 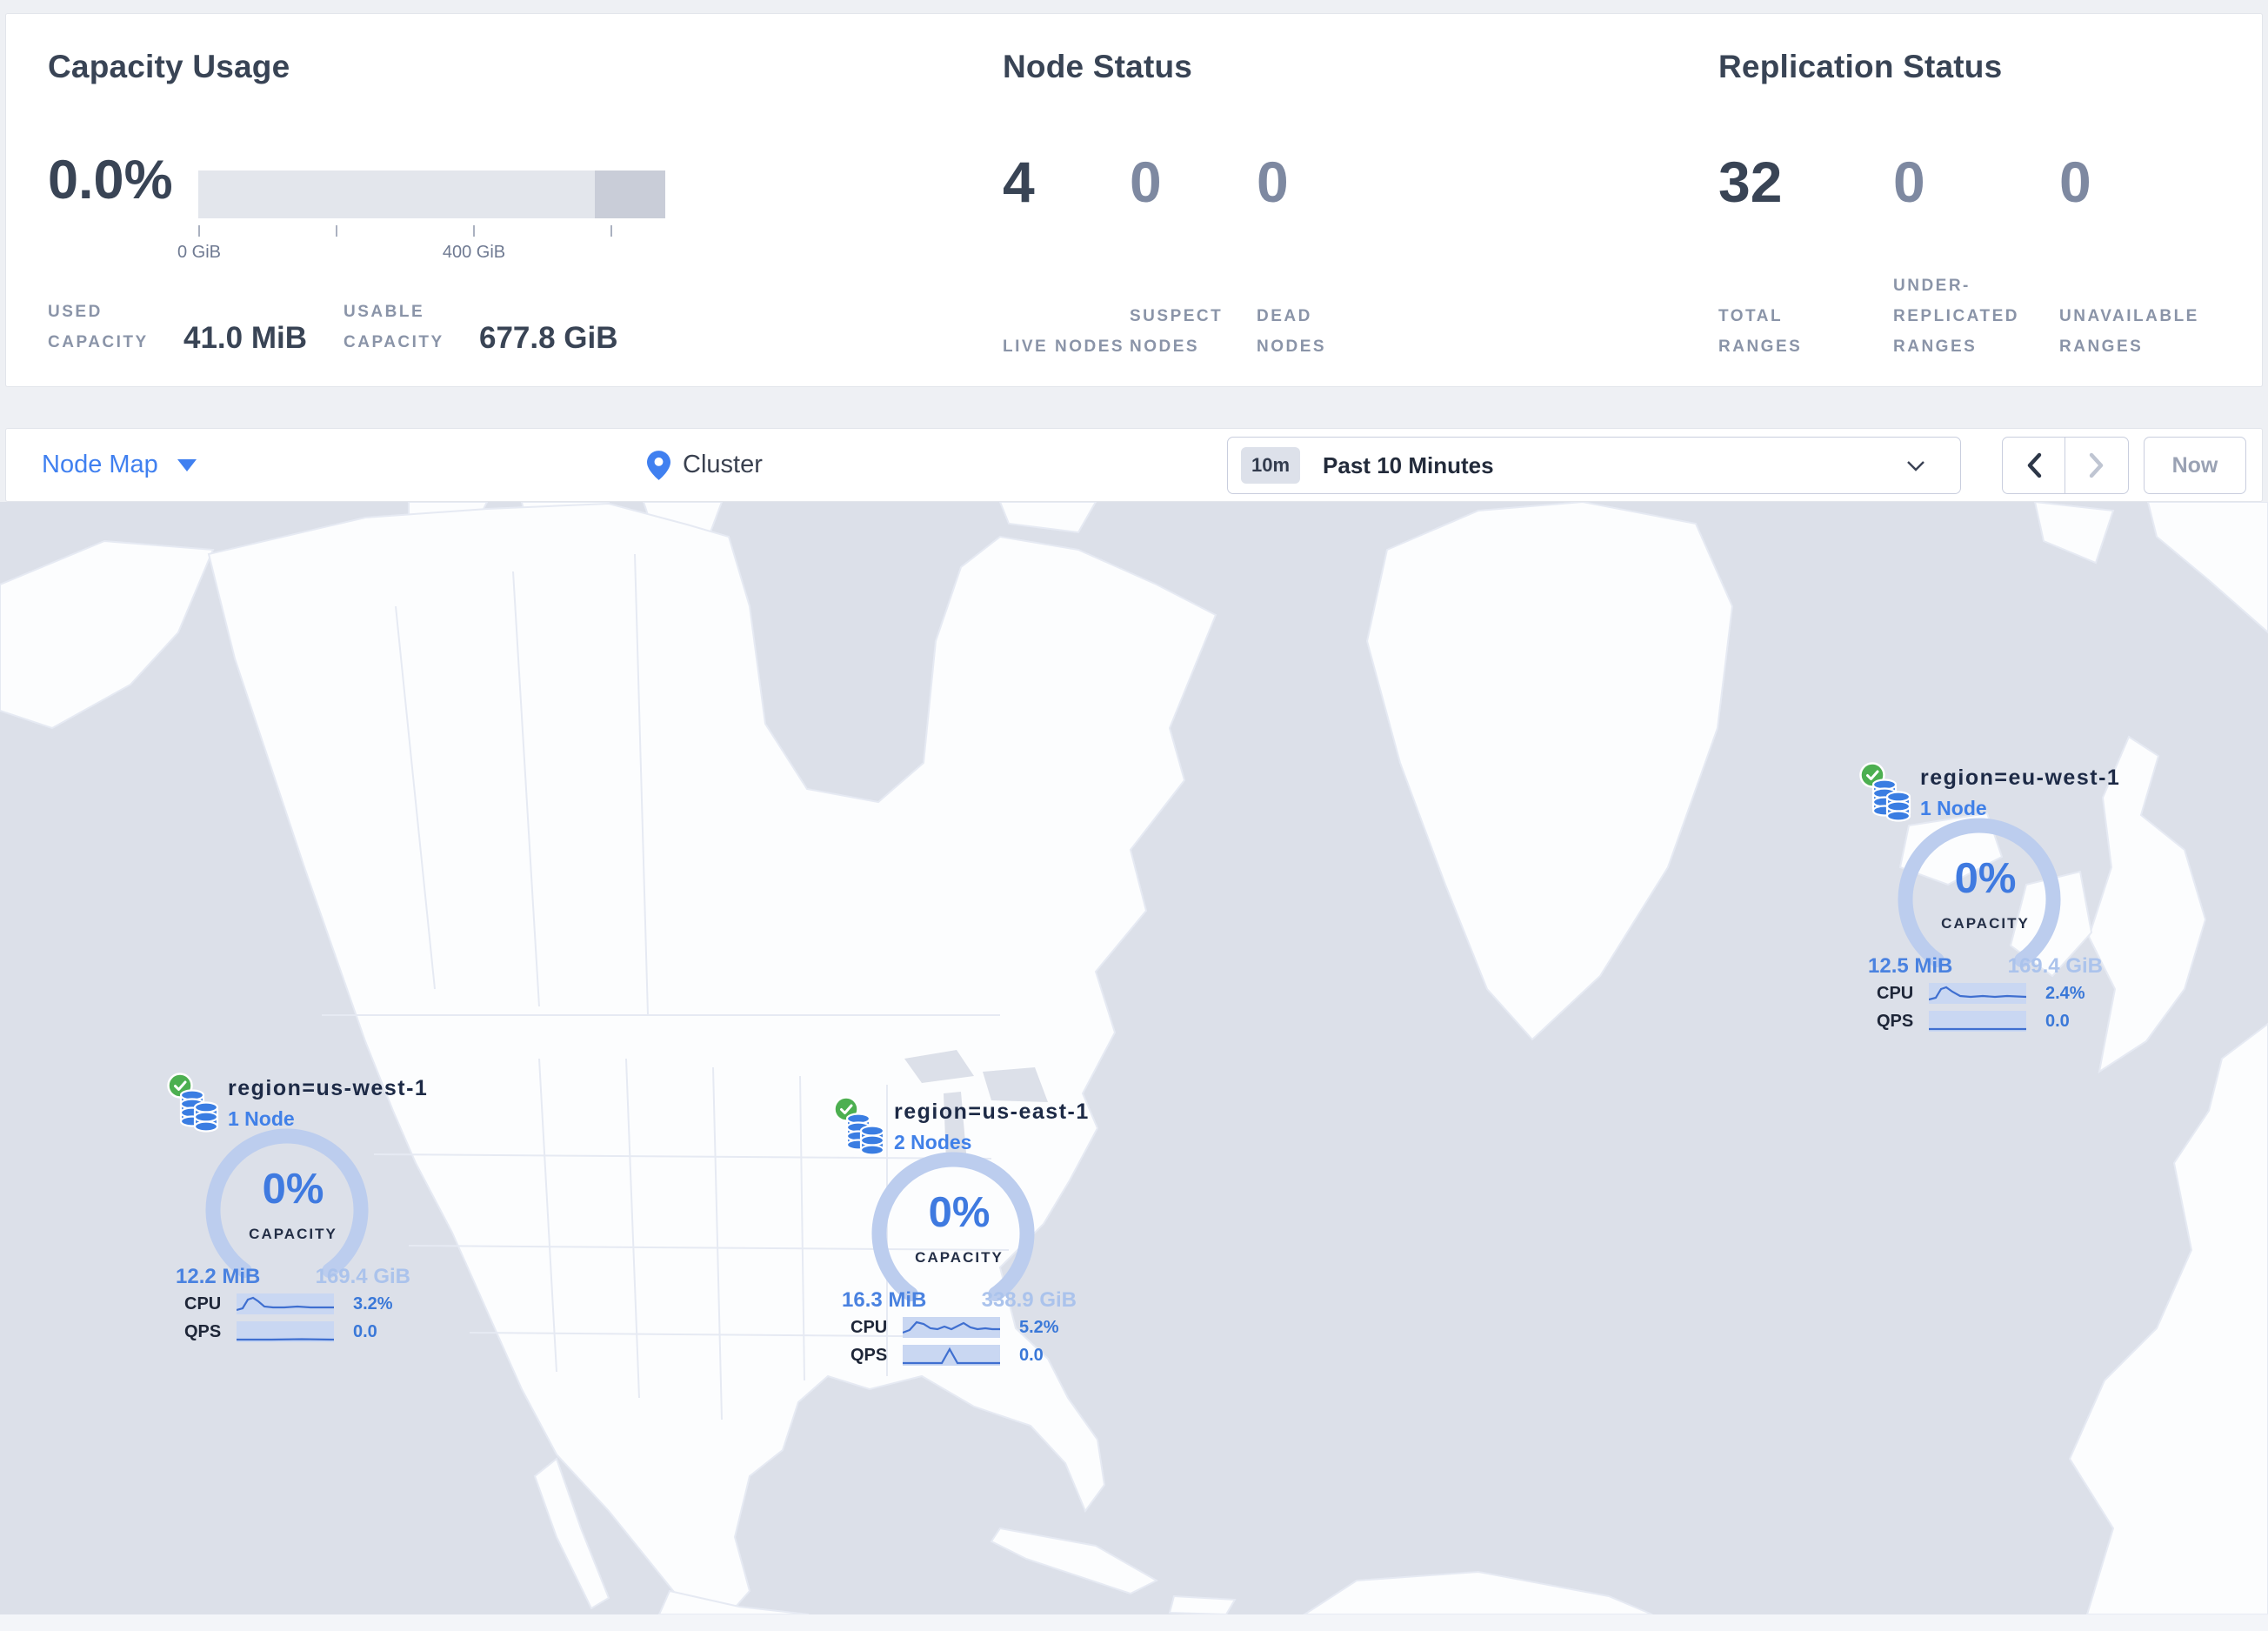 What do you see at coordinates (2020, 777) in the screenshot?
I see `region-label: region=eu-west-1` at bounding box center [2020, 777].